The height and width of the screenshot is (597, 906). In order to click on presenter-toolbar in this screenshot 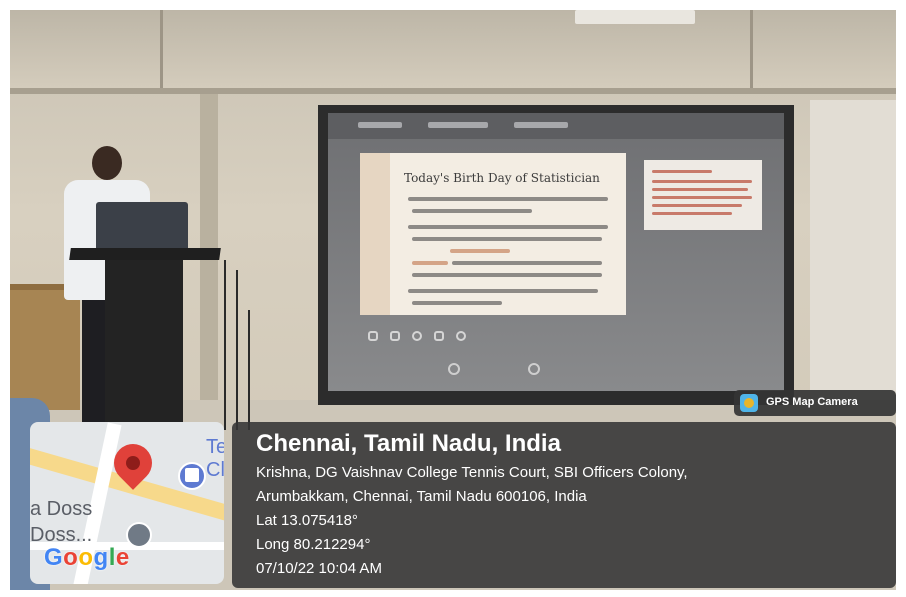, I will do `click(556, 126)`.